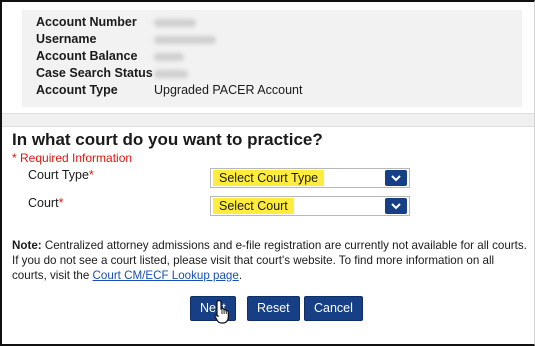  I want to click on username-label: Username, so click(66, 39).